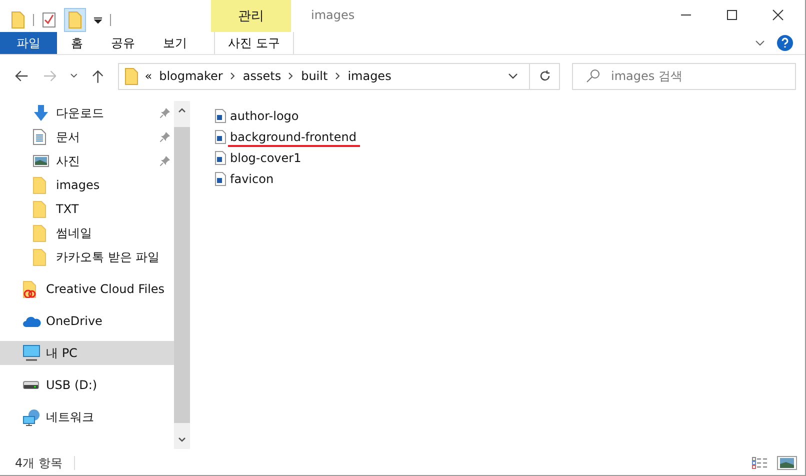 This screenshot has height=476, width=806. What do you see at coordinates (593, 75) in the screenshot?
I see `search-icon` at bounding box center [593, 75].